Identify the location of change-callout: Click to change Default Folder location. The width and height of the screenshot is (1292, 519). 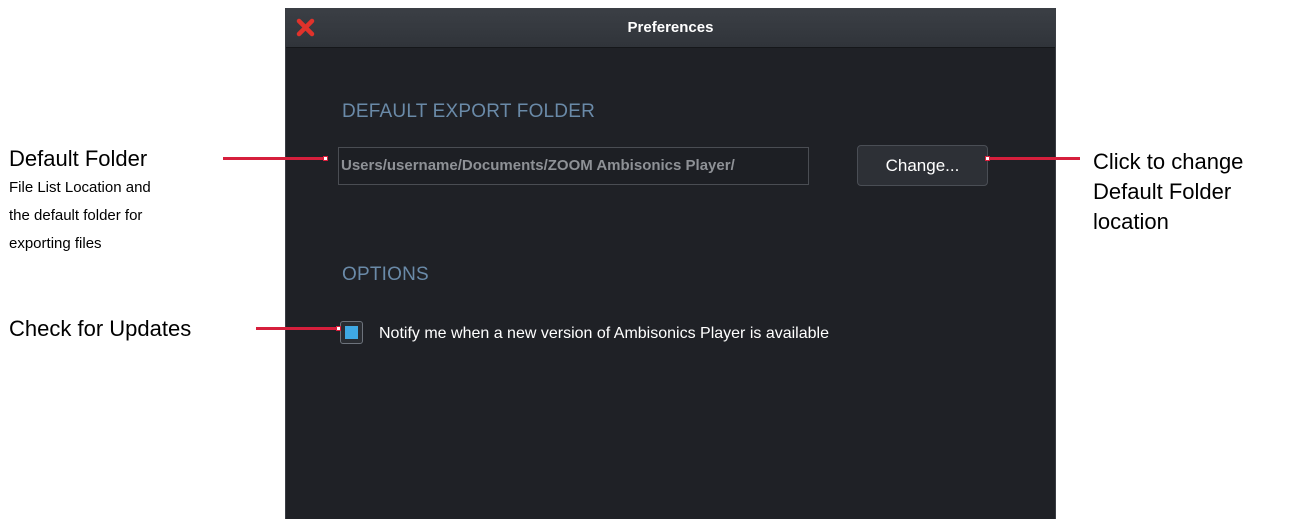
(1168, 192).